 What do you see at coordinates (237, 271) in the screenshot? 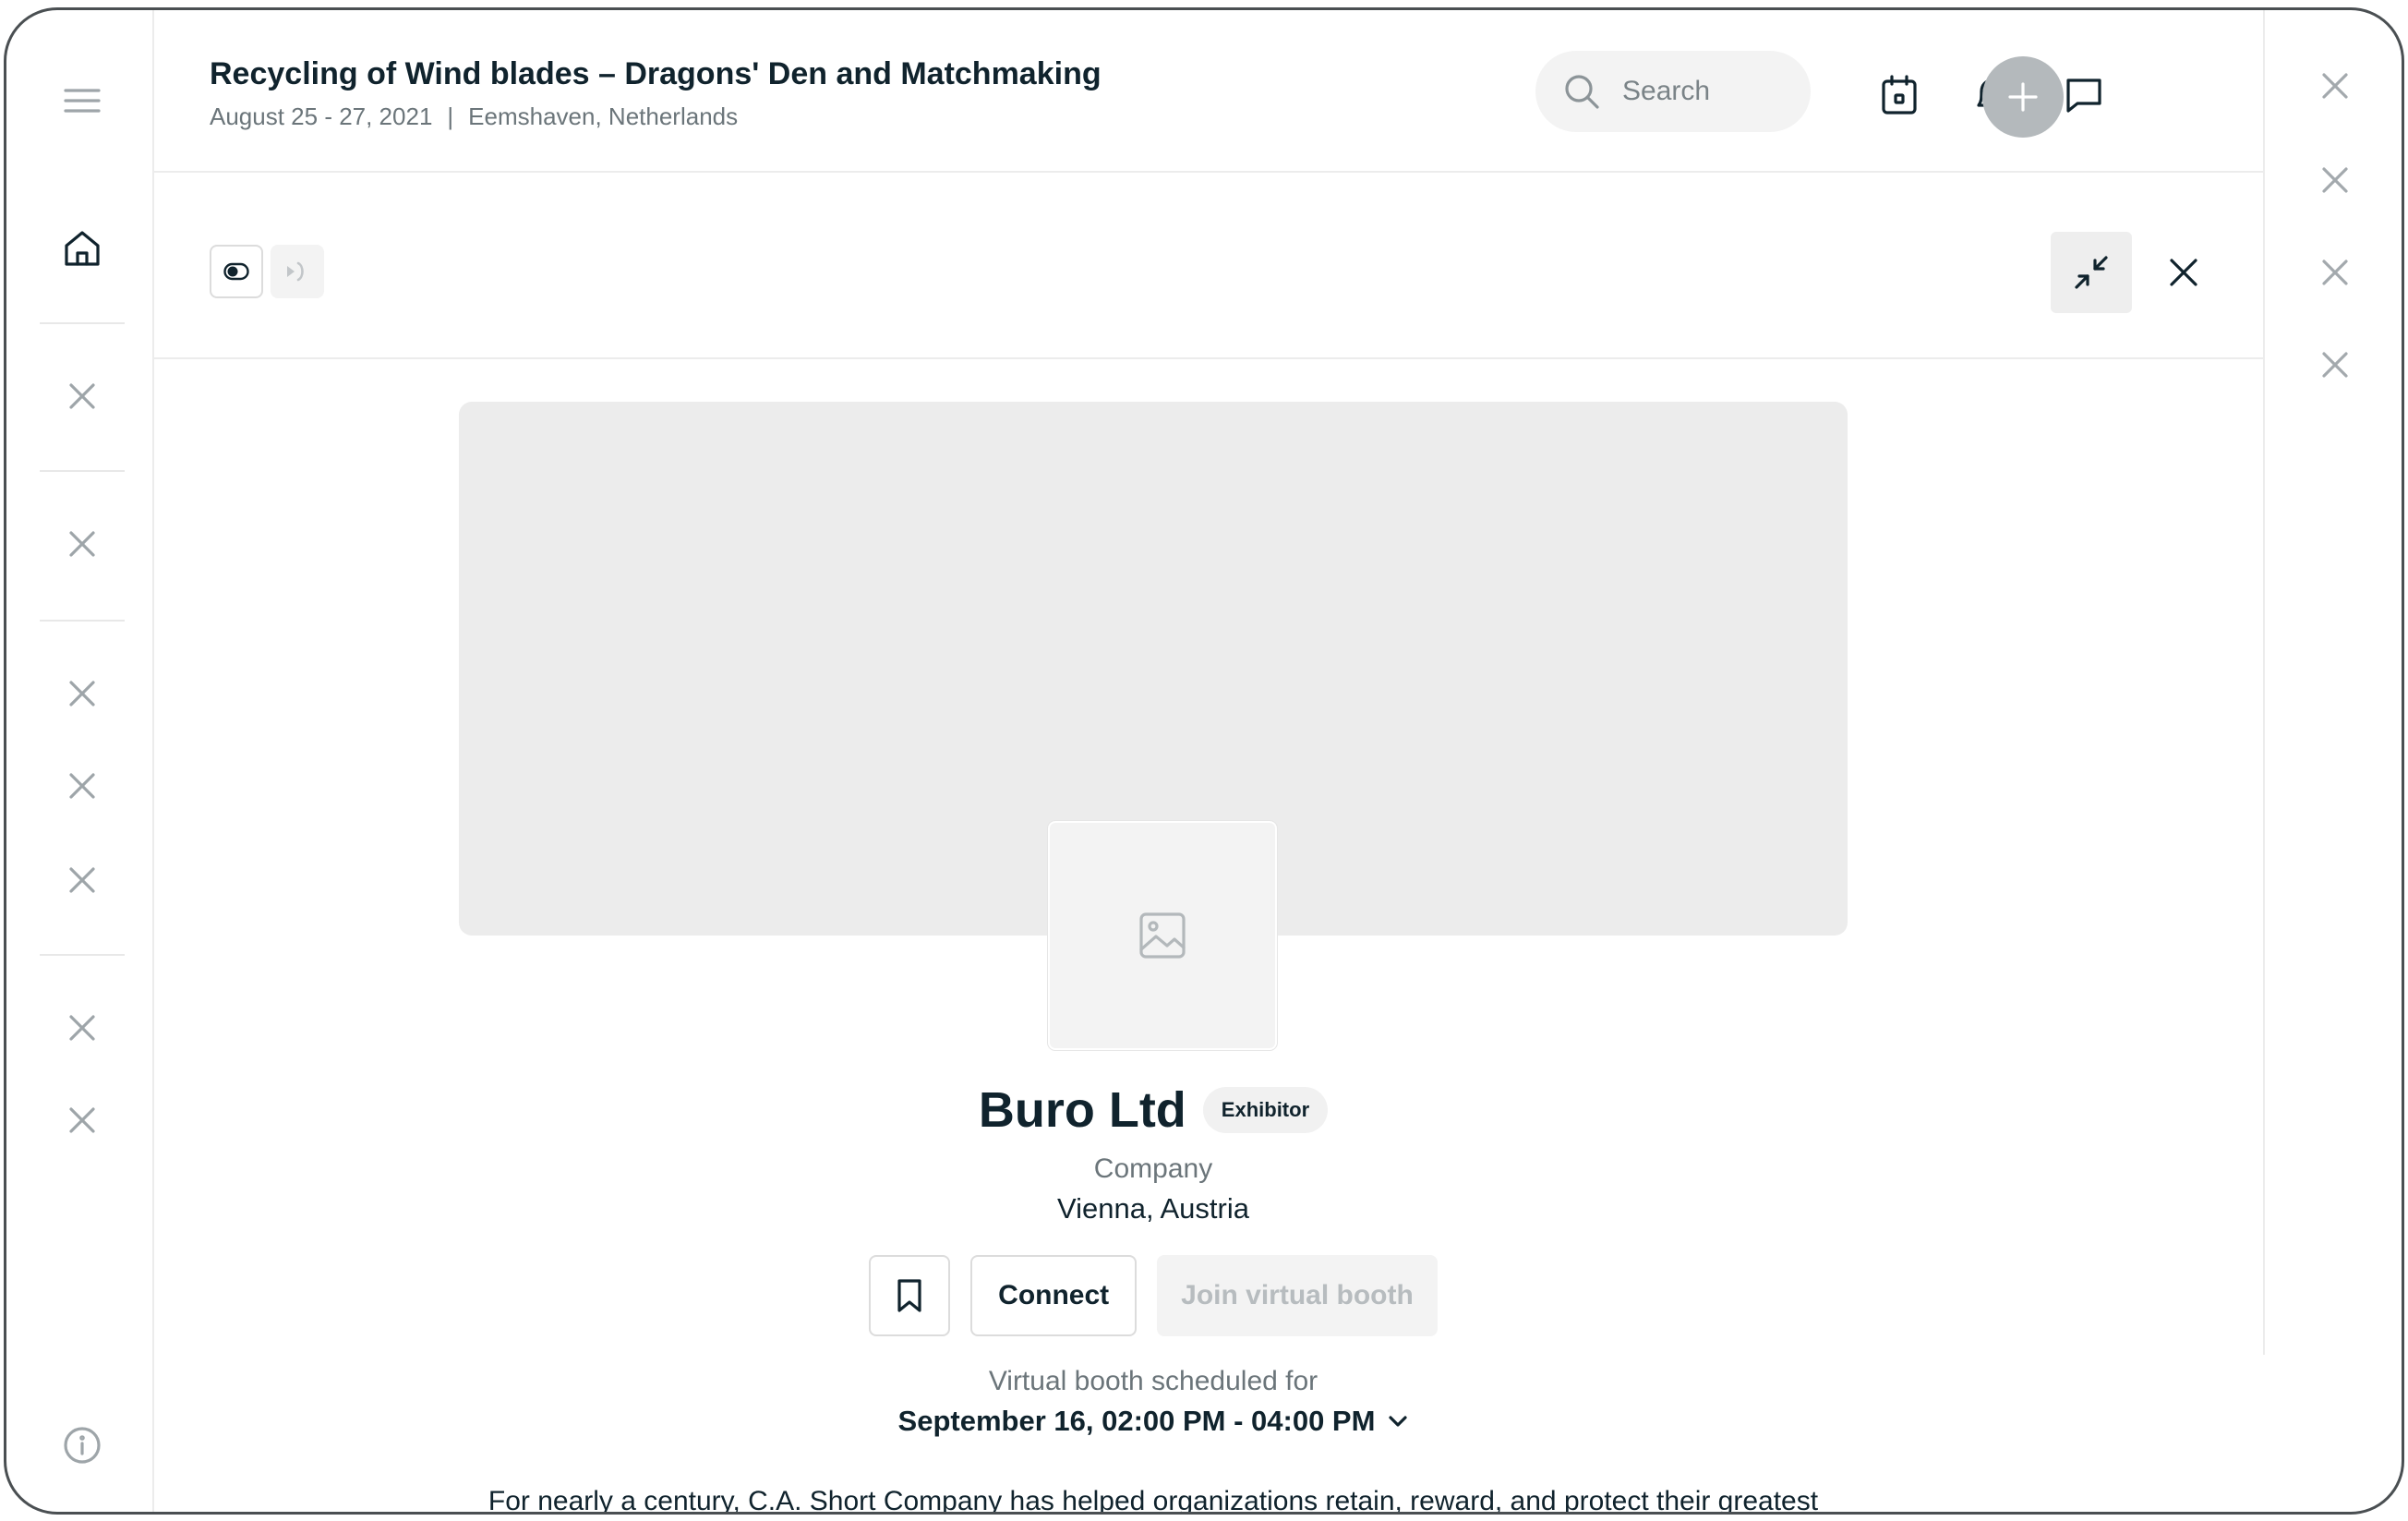
I see `view-toggle-icon` at bounding box center [237, 271].